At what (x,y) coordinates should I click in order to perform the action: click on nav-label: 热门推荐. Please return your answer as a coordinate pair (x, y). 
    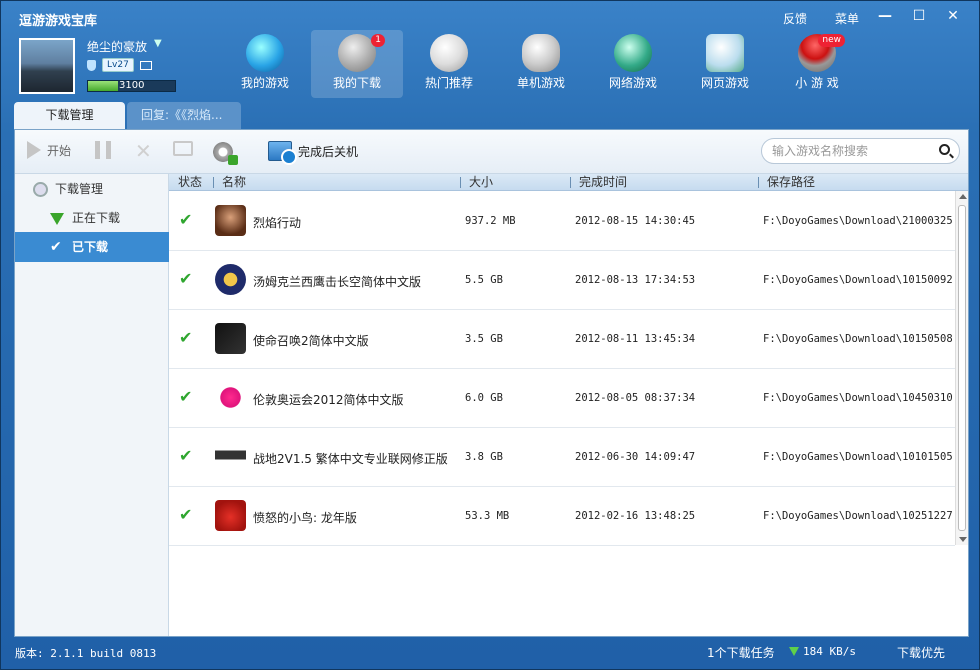
    Looking at the image, I should click on (448, 83).